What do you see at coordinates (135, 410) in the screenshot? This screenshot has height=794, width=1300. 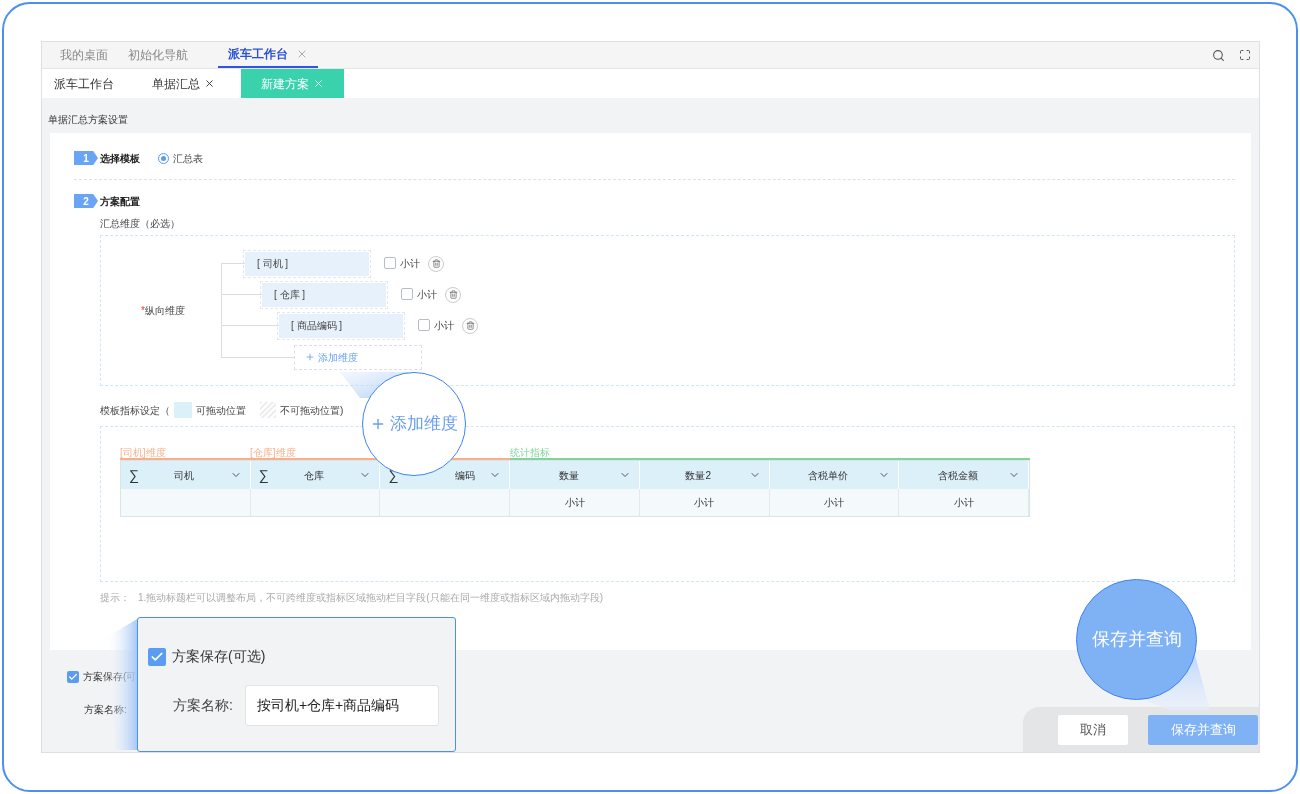 I see `field-label: 模板指标设定（` at bounding box center [135, 410].